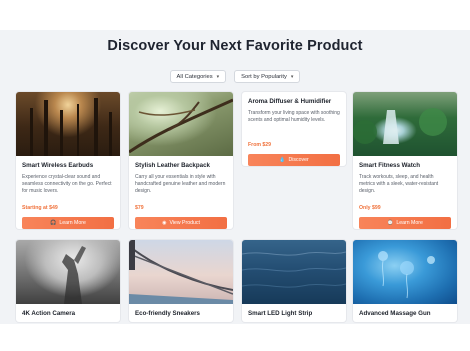 The width and height of the screenshot is (470, 351). Describe the element at coordinates (235, 15) in the screenshot. I see `top-bar` at that location.